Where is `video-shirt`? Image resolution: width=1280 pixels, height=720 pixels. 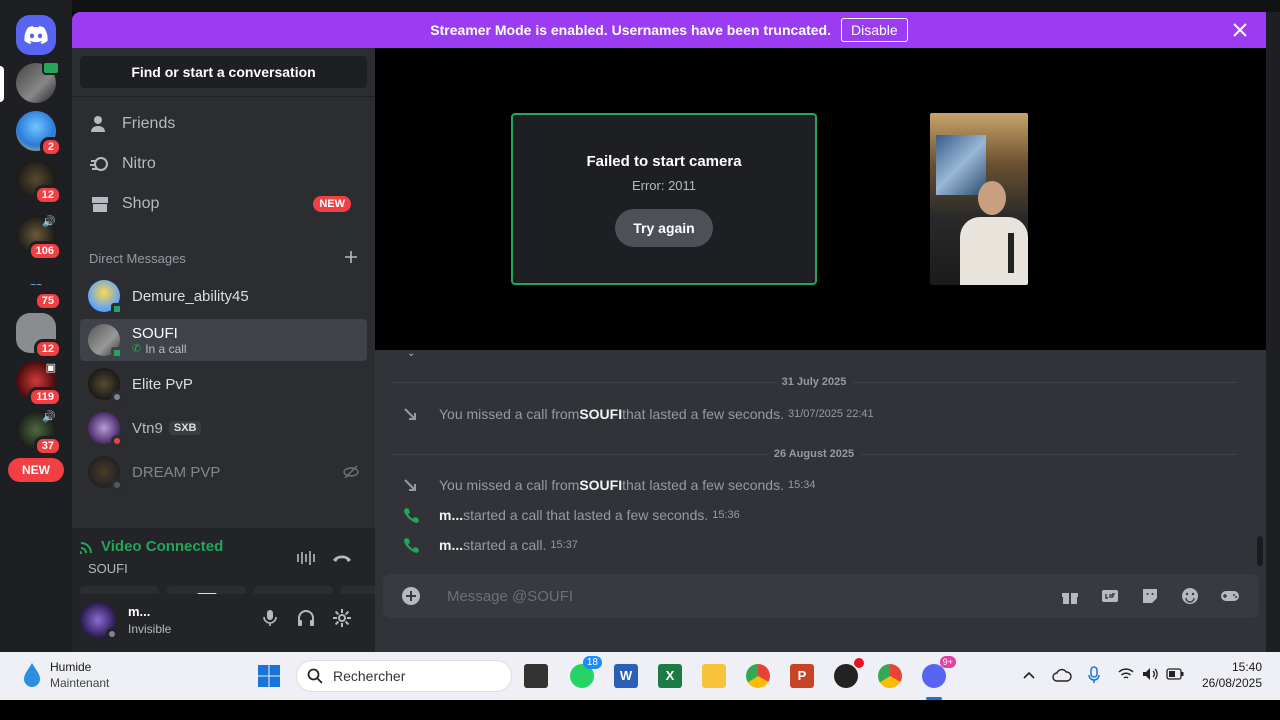
video-shirt is located at coordinates (994, 251).